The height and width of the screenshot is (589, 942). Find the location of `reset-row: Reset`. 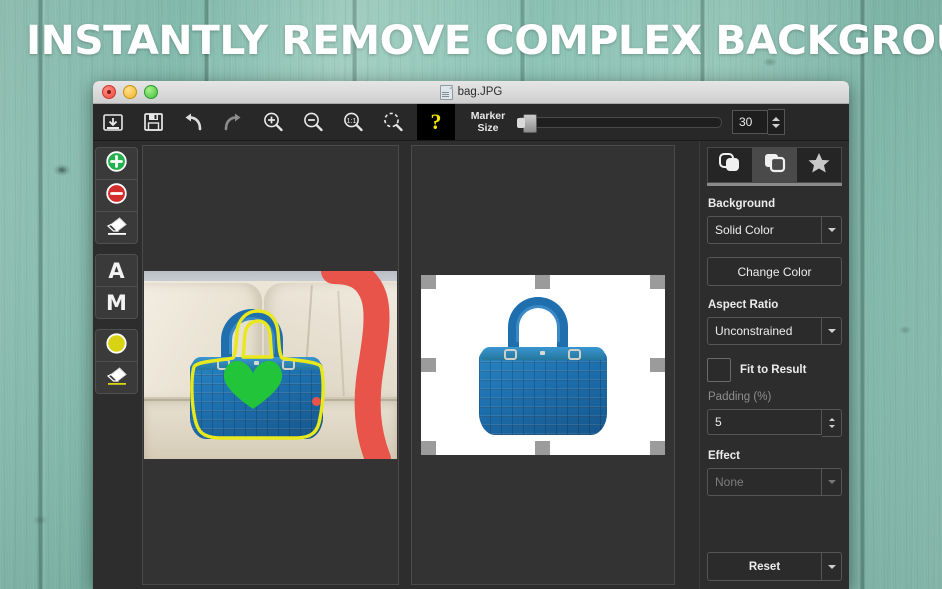

reset-row: Reset is located at coordinates (774, 566).